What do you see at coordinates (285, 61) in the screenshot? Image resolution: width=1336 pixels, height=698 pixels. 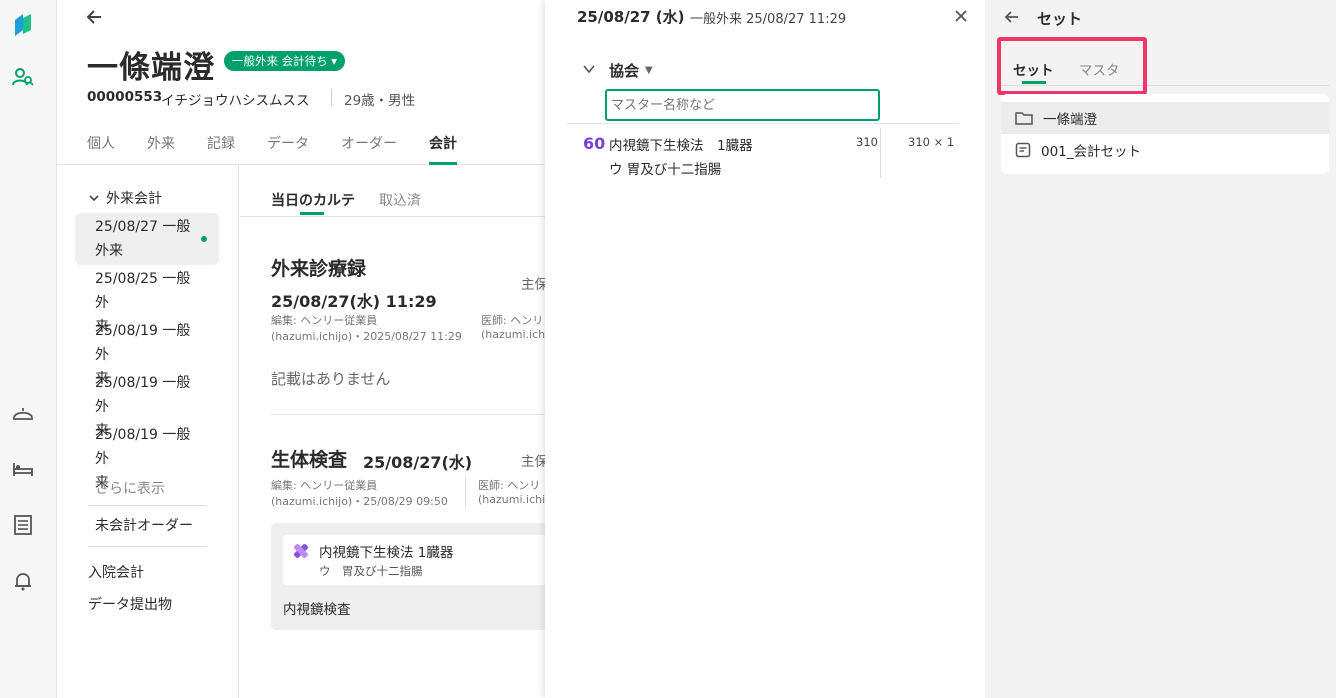 I see `status-badge: 一般外来 会計待ち ▾` at bounding box center [285, 61].